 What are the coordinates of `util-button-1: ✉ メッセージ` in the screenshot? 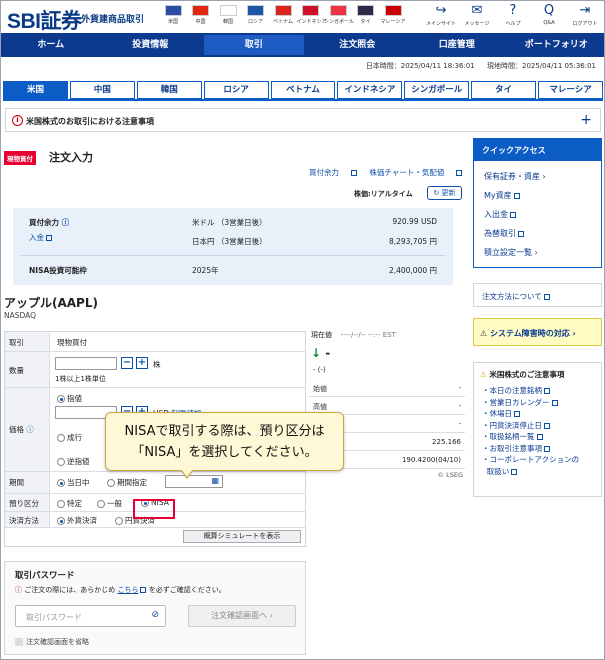 It's located at (477, 16).